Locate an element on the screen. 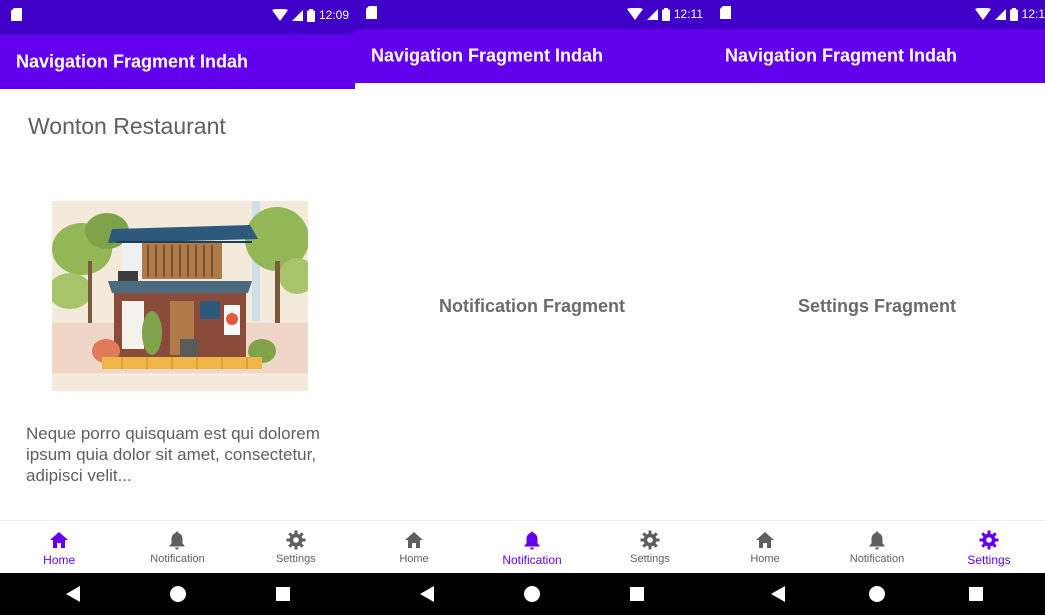 This screenshot has height=615, width=1045. status-time: 12:11 is located at coordinates (688, 14).